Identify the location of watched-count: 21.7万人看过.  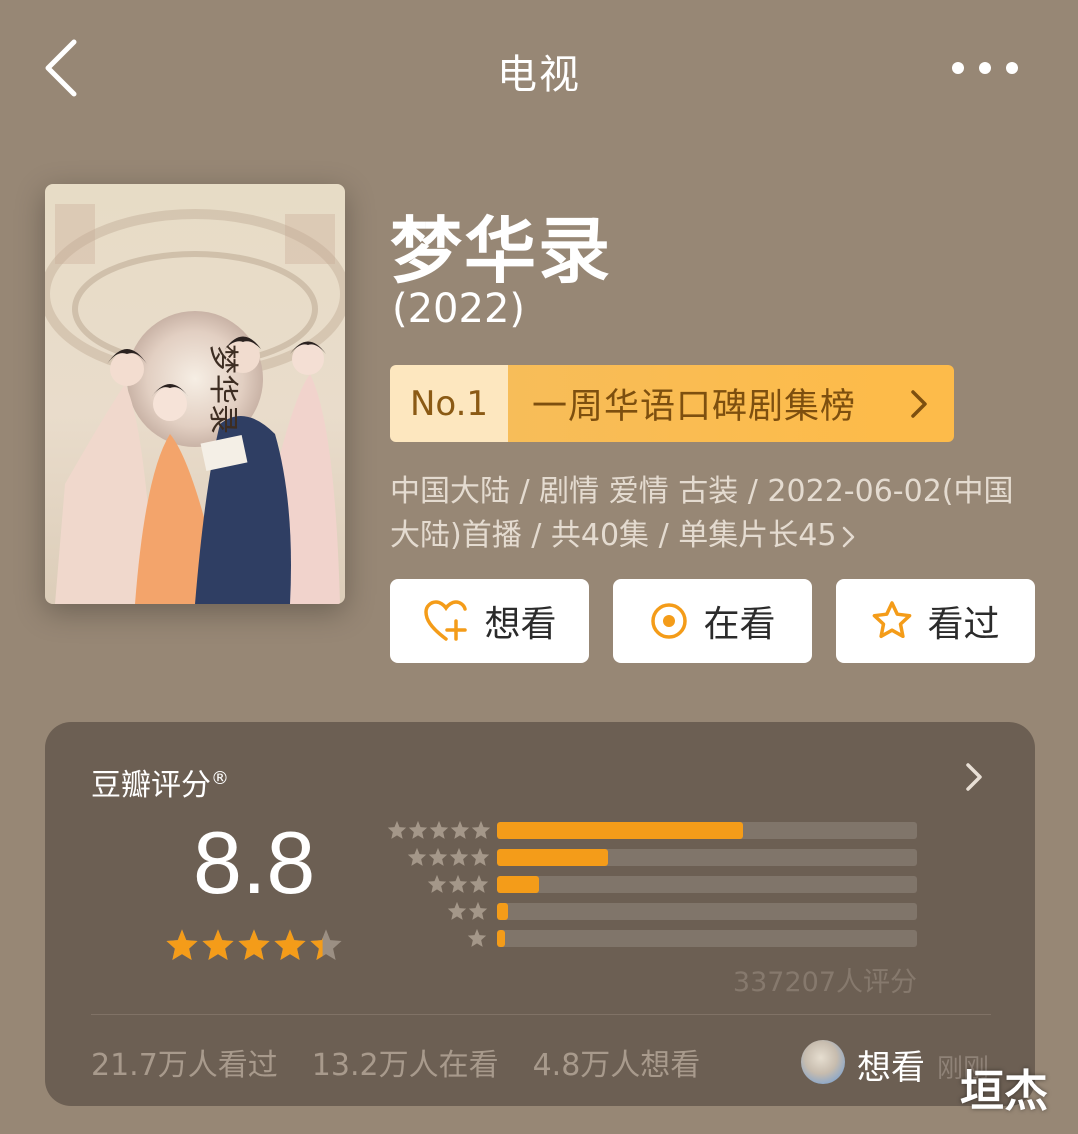
(184, 1065).